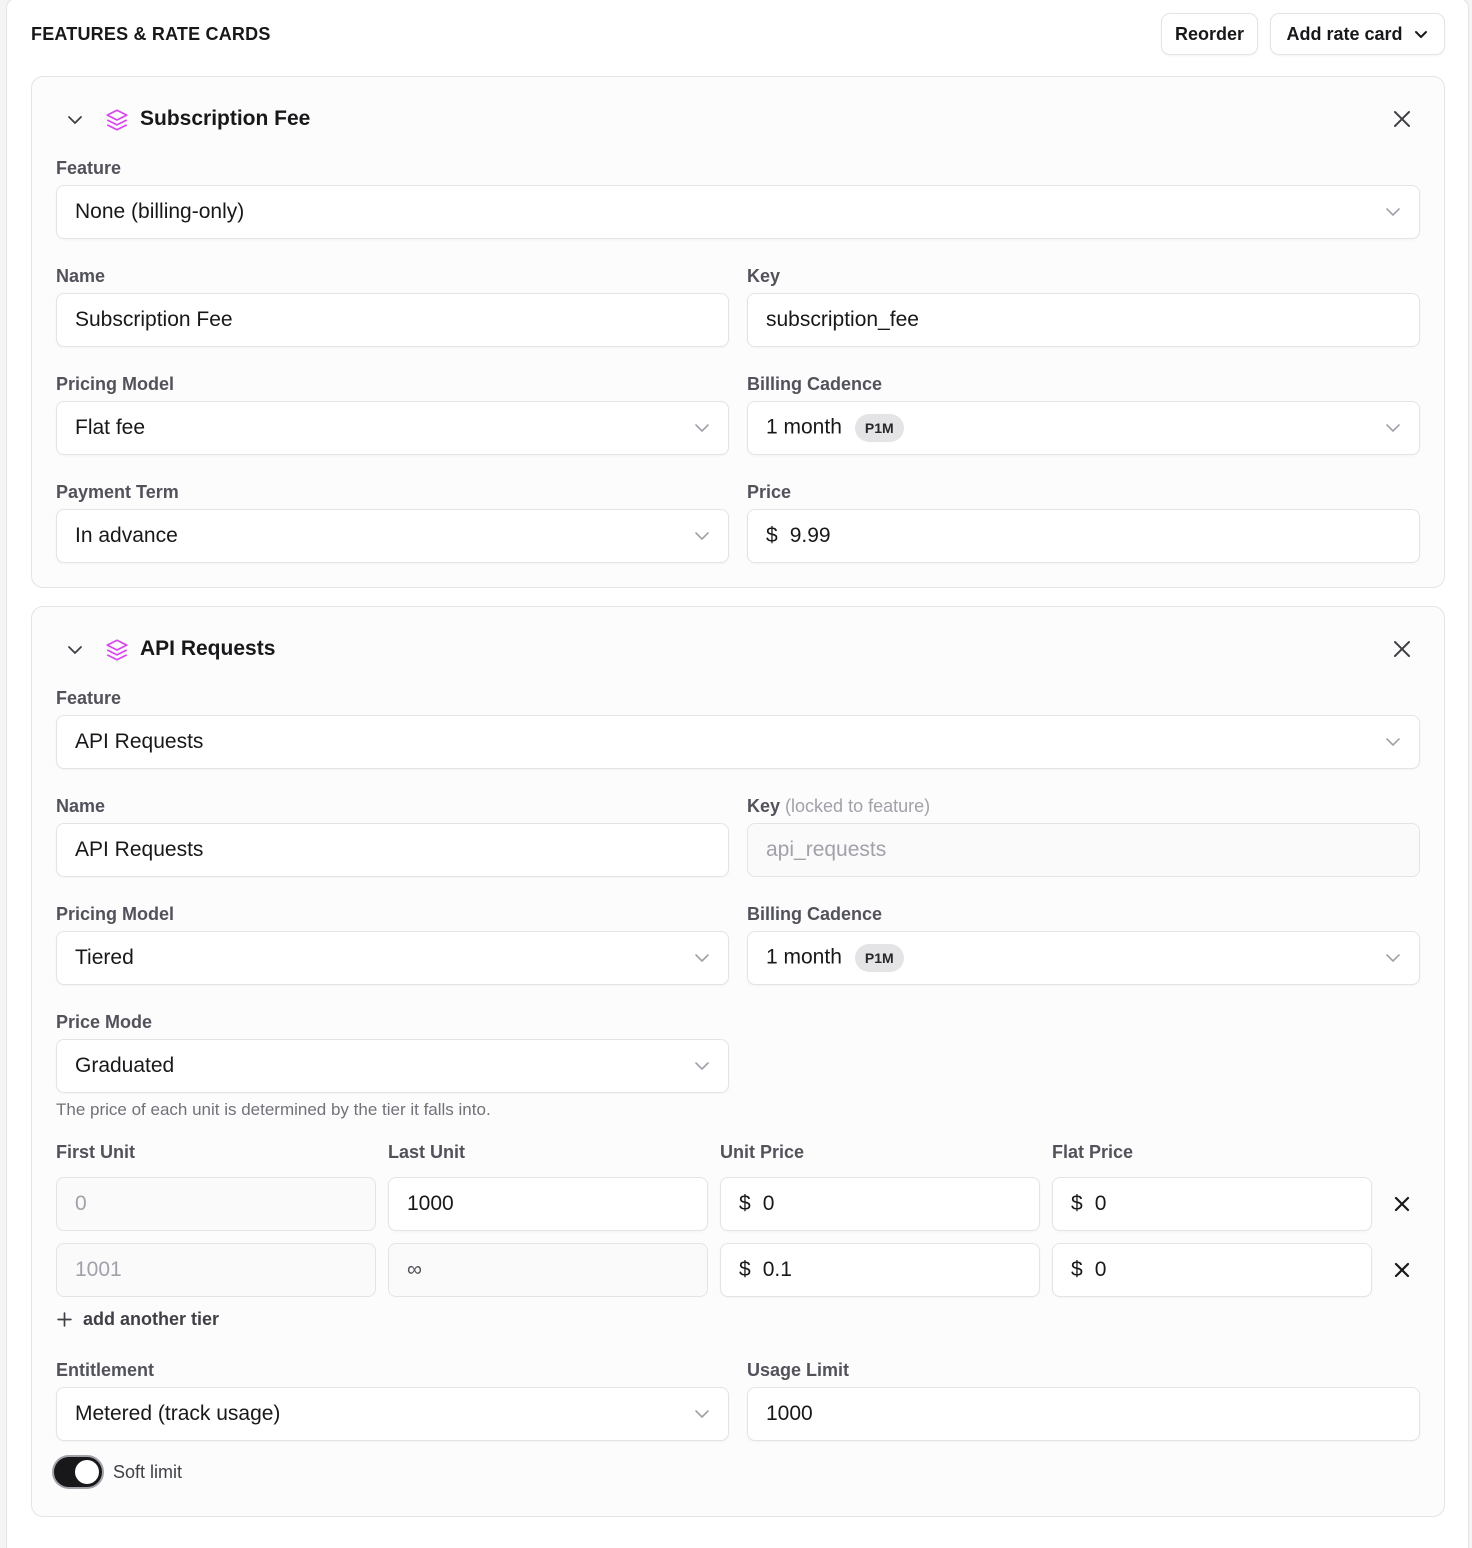 This screenshot has height=1548, width=1472. I want to click on payment-term-label: Payment Term, so click(117, 492).